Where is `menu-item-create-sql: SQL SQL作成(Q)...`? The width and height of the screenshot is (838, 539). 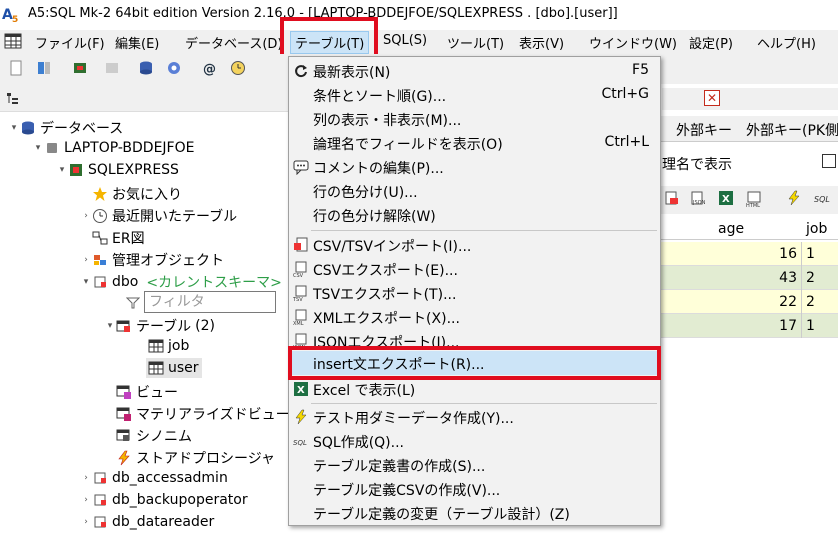 menu-item-create-sql: SQL SQL作成(Q)... is located at coordinates (475, 441).